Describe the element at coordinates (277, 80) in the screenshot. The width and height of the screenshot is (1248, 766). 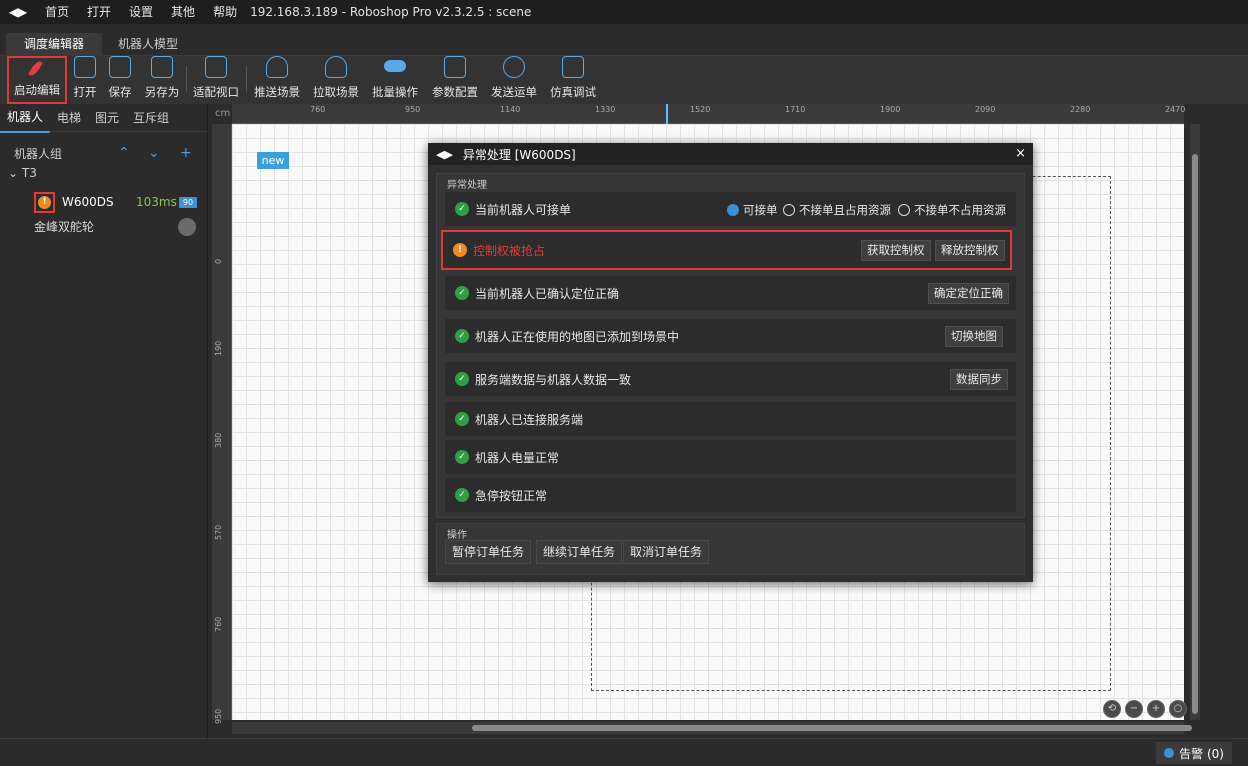
I see `push-scene-button: 推送场景` at that location.